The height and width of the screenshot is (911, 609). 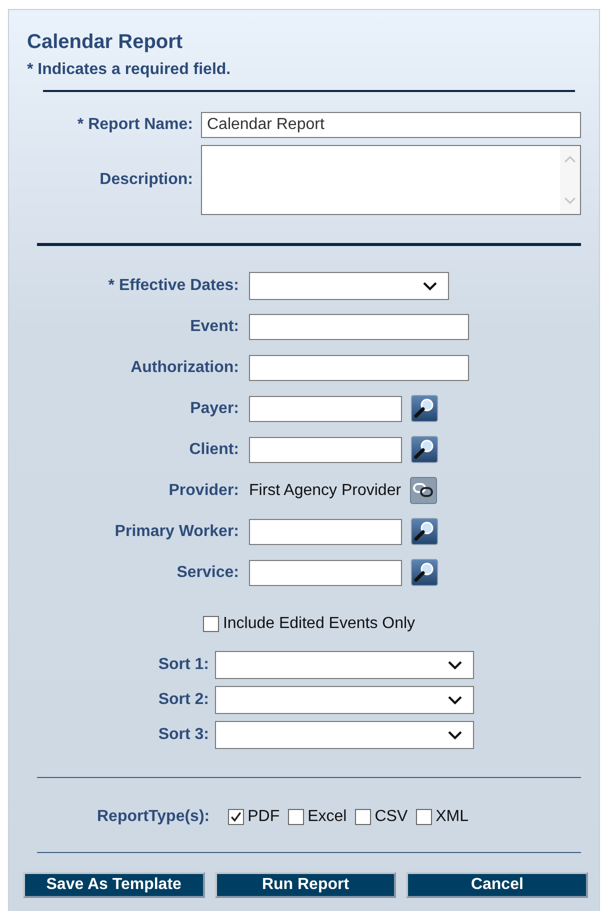 I want to click on input-field: Calendar Report, so click(x=391, y=125).